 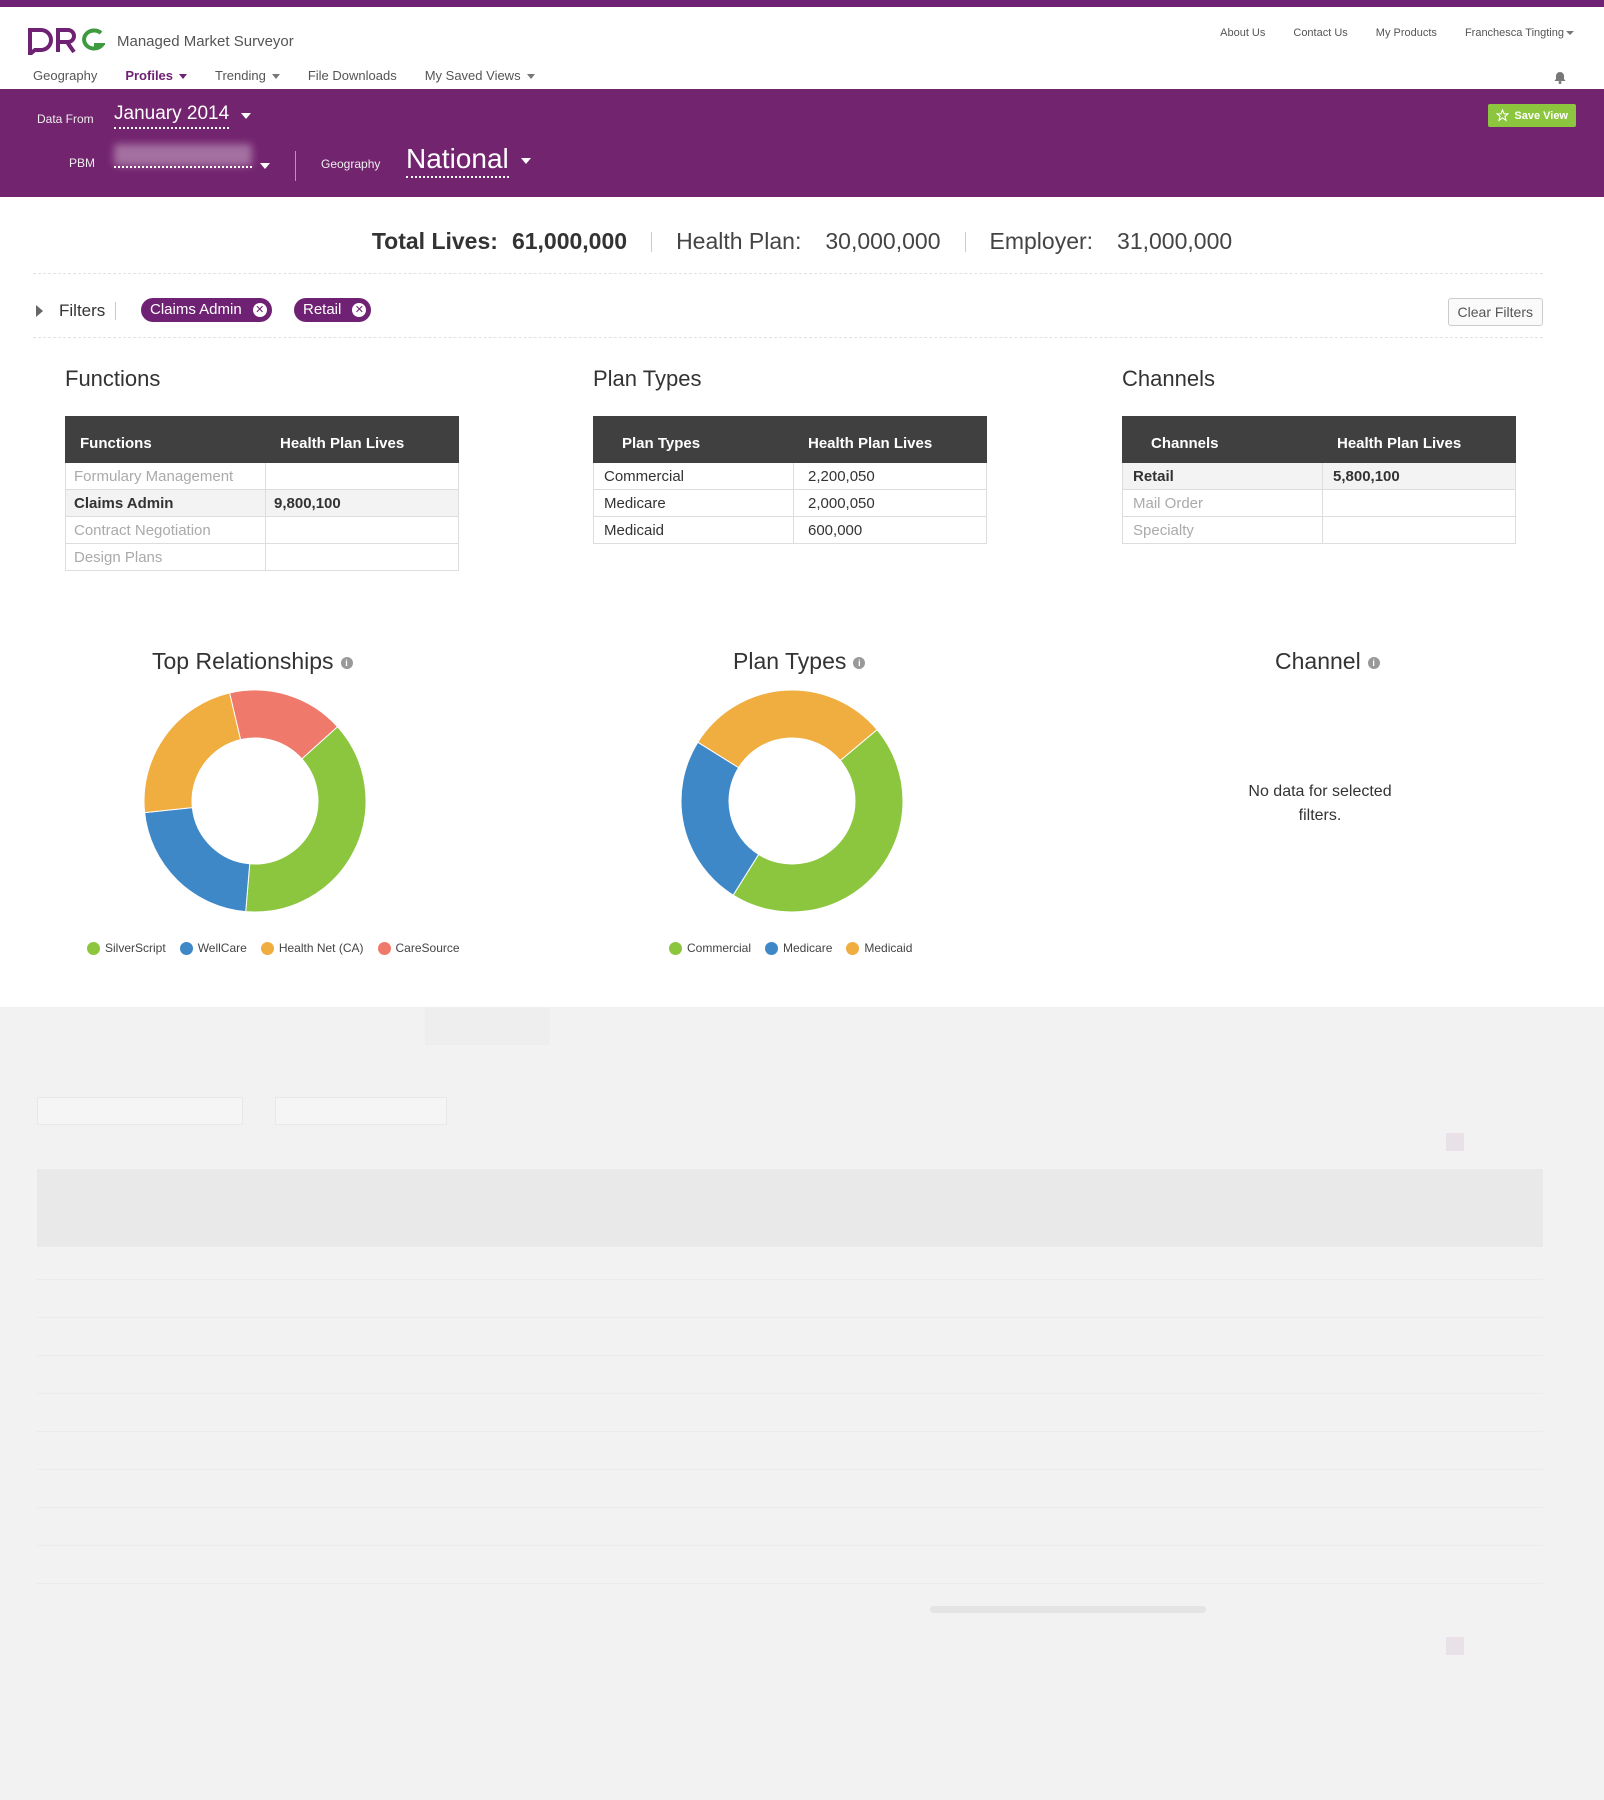 What do you see at coordinates (352, 75) in the screenshot?
I see `nav-file-downloads: File Downloads` at bounding box center [352, 75].